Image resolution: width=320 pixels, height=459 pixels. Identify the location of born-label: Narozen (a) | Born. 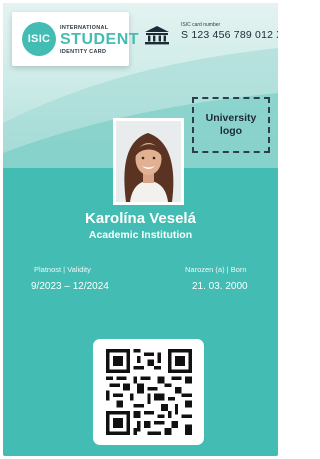
(216, 269).